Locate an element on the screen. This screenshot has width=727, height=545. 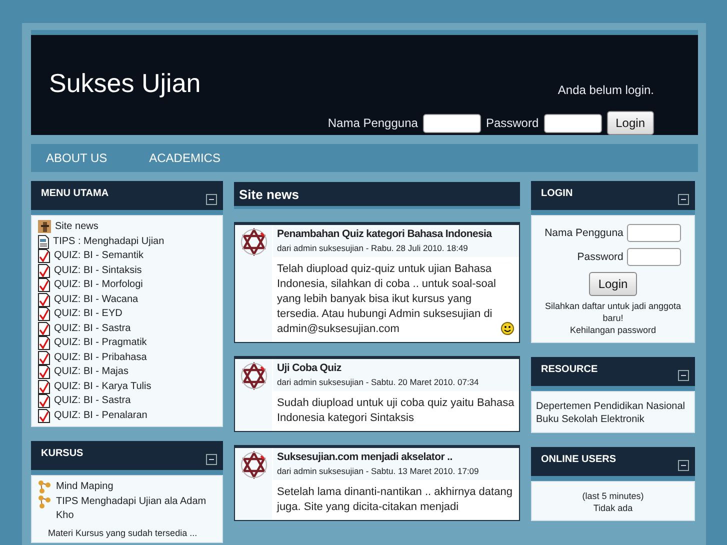
menu-link: Mind Maping is located at coordinates (85, 487).